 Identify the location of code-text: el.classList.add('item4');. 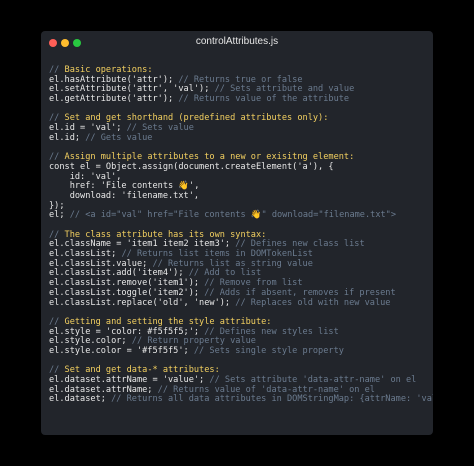
(119, 273).